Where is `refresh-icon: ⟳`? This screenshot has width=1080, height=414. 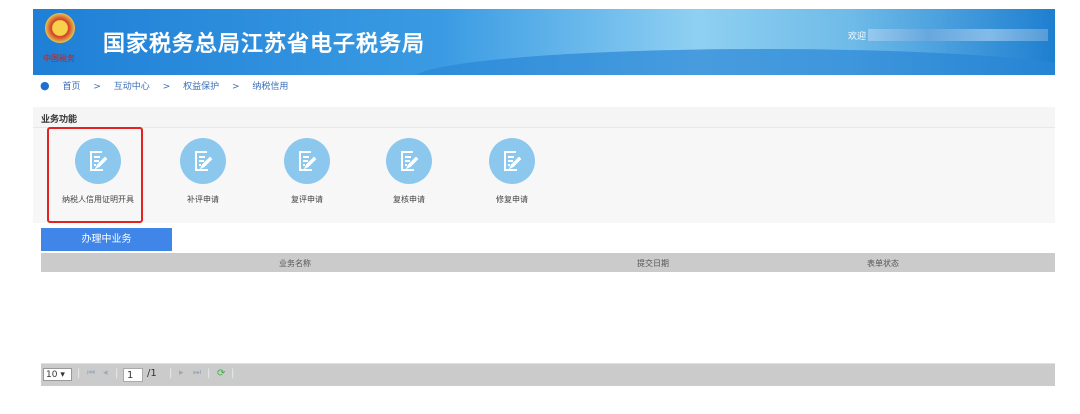
refresh-icon: ⟳ is located at coordinates (221, 373).